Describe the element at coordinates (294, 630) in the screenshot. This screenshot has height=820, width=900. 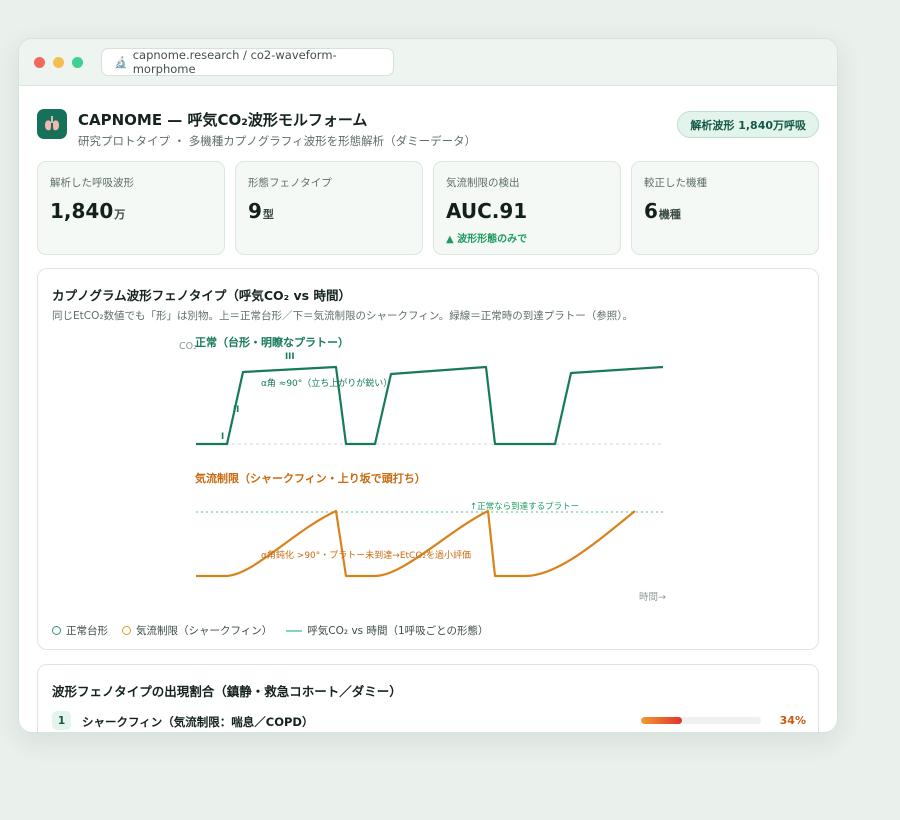
I see `legend-swatch-line` at that location.